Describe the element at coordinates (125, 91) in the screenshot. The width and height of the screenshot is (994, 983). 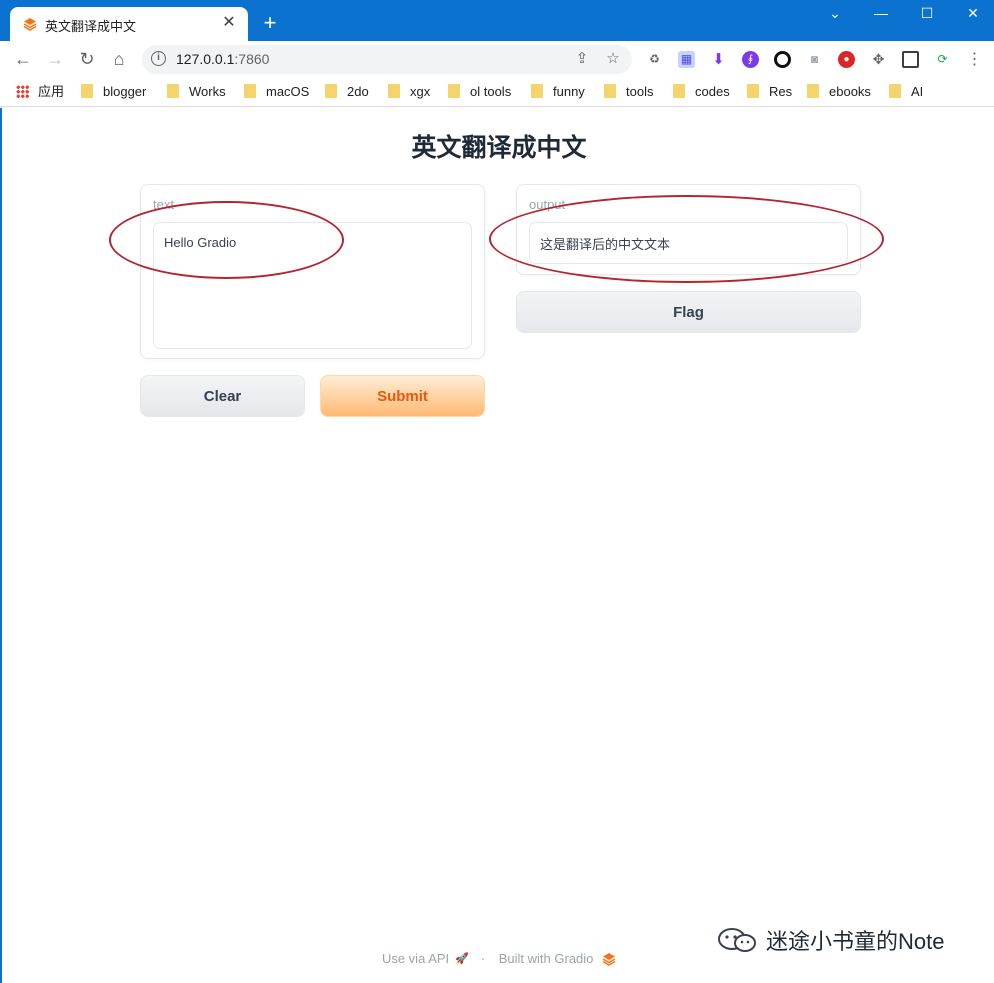
I see `bookmark-label: blogger` at that location.